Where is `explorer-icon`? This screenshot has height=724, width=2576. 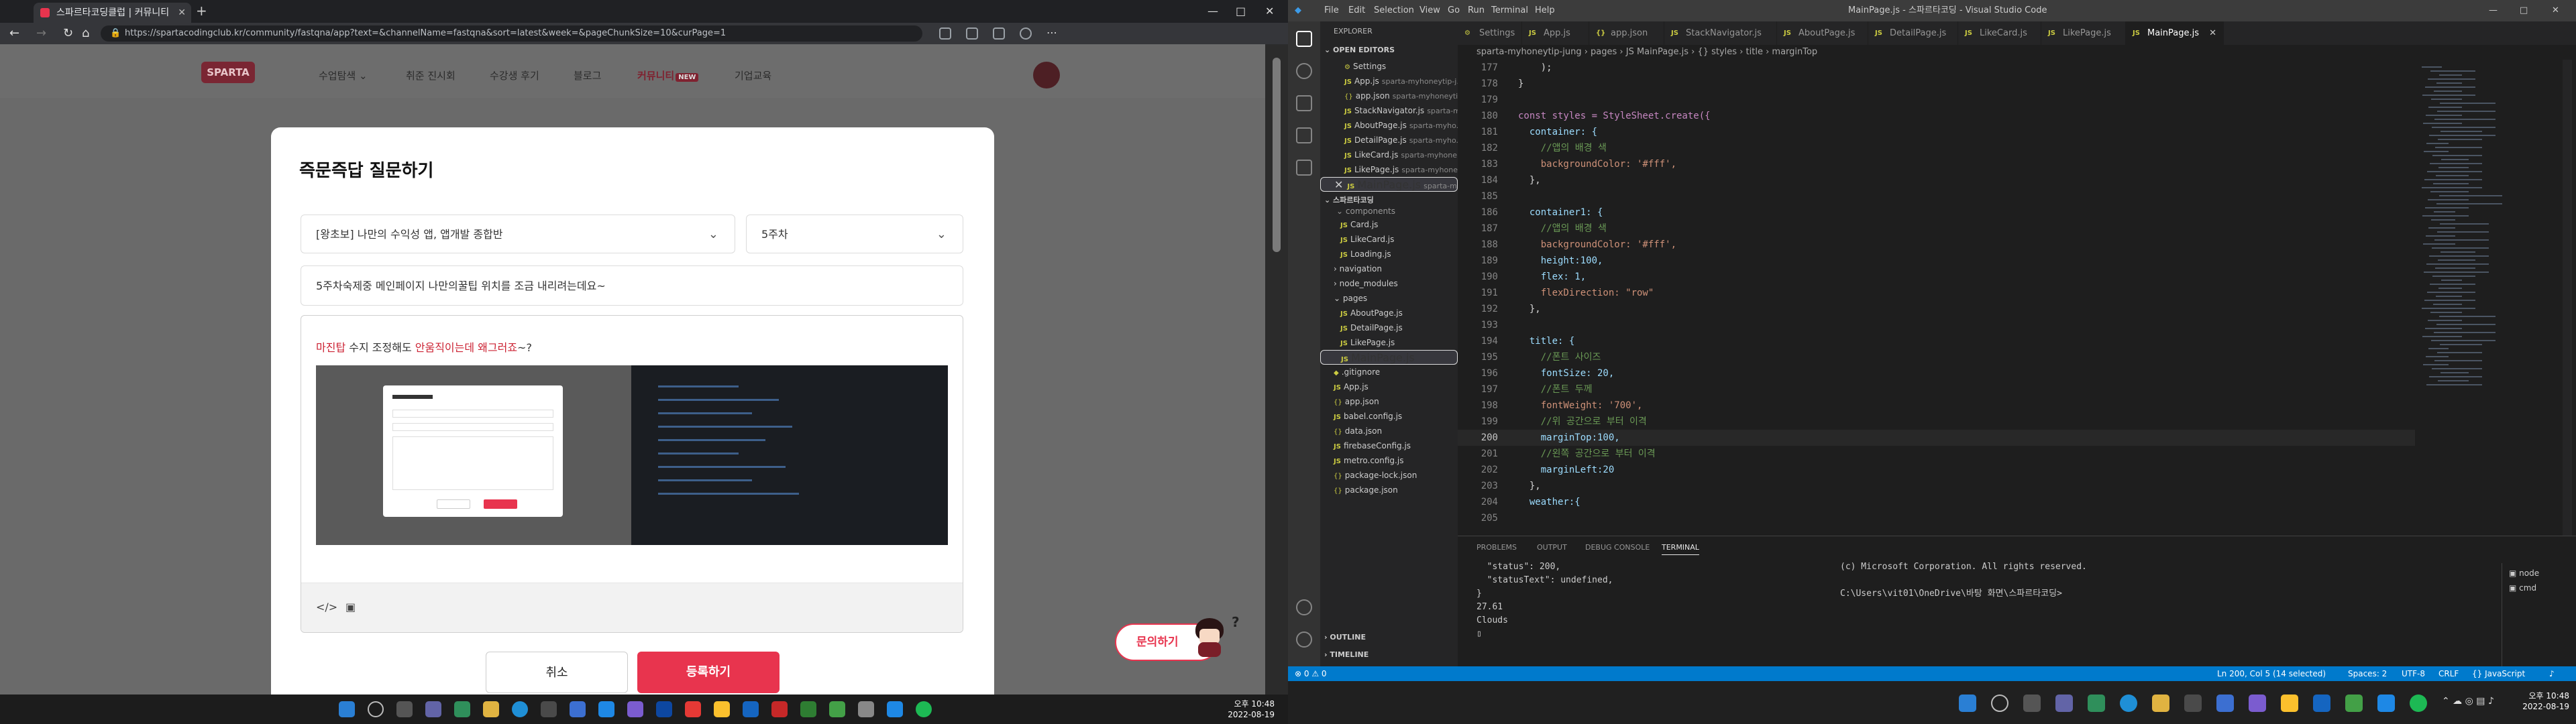
explorer-icon is located at coordinates (1304, 39).